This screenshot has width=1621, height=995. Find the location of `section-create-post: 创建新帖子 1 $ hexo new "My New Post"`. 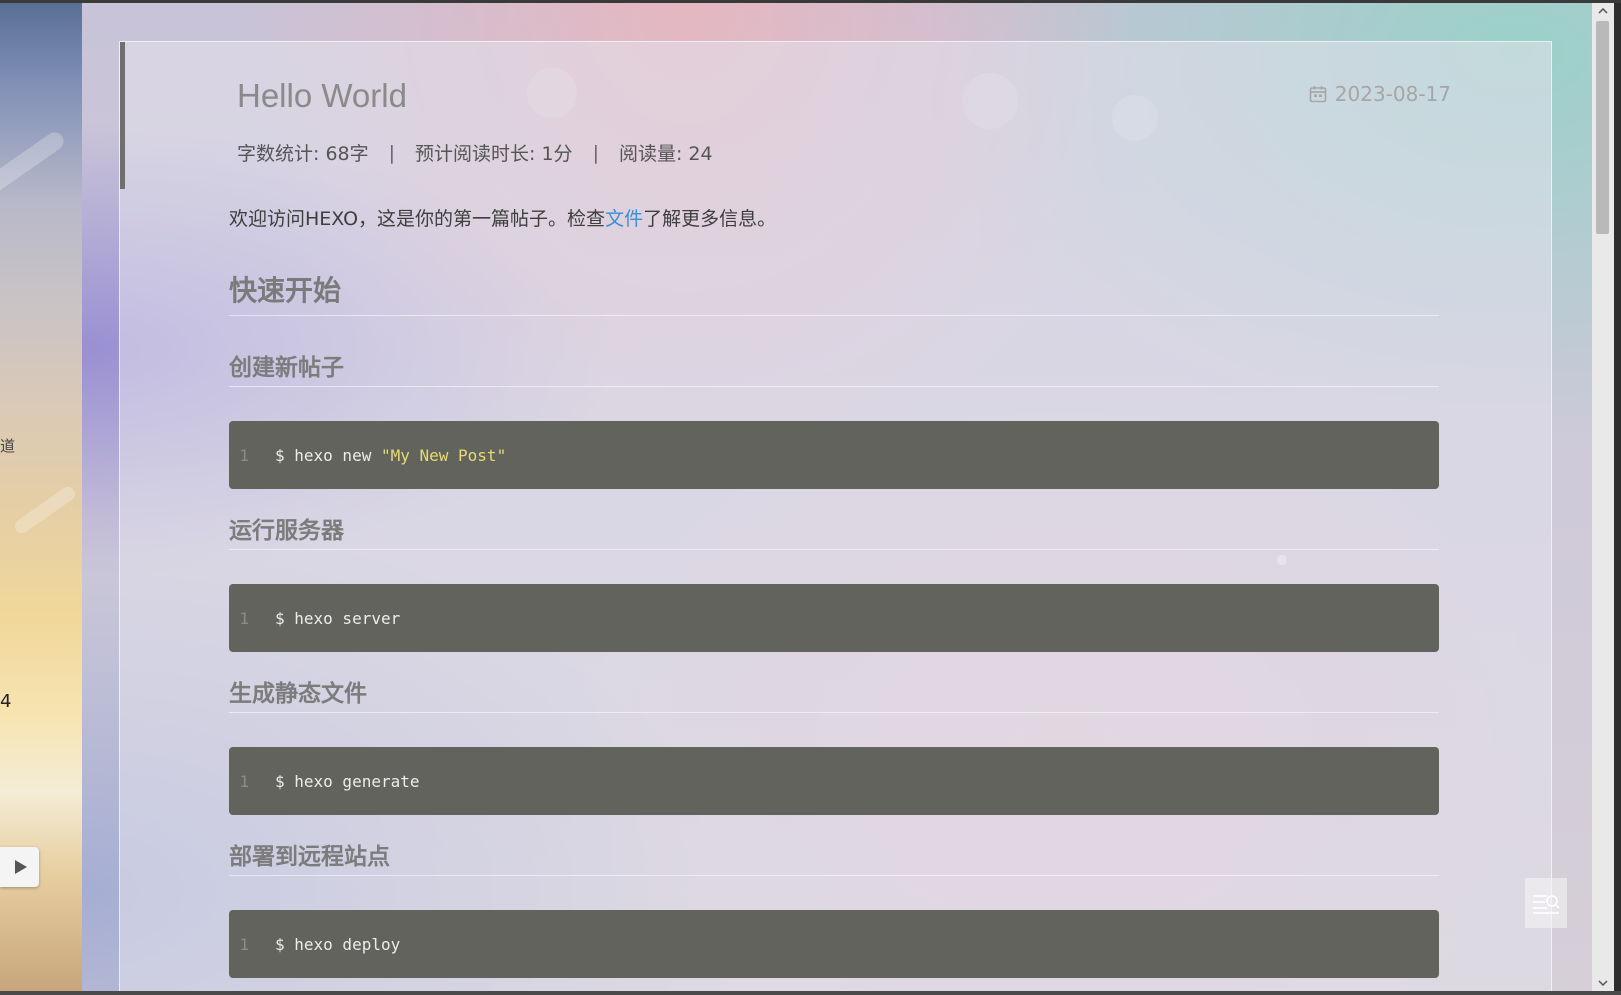

section-create-post: 创建新帖子 1 $ hexo new "My New Post" is located at coordinates (834, 418).